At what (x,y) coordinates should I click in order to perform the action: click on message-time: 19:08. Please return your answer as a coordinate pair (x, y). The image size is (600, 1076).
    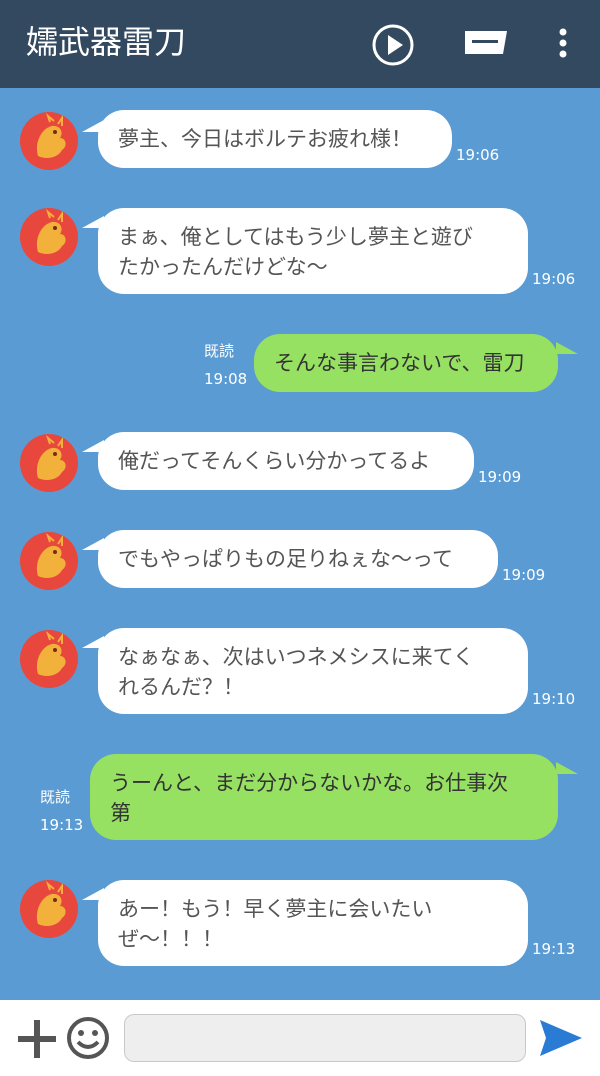
    Looking at the image, I should click on (226, 379).